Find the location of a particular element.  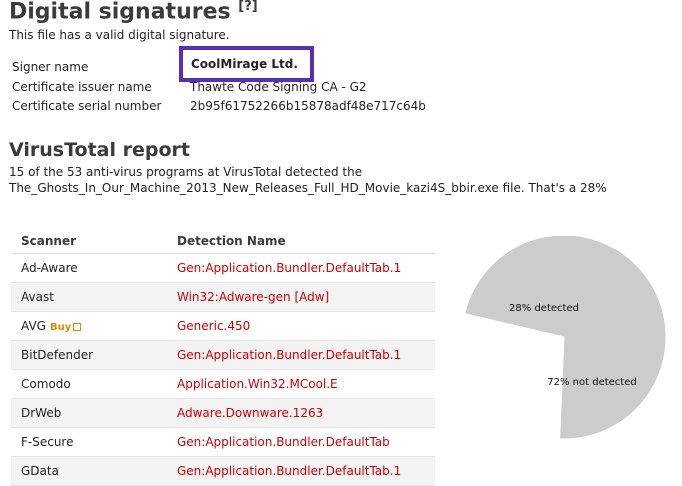

signer-name-value: CoolMirage Ltd. is located at coordinates (244, 64).